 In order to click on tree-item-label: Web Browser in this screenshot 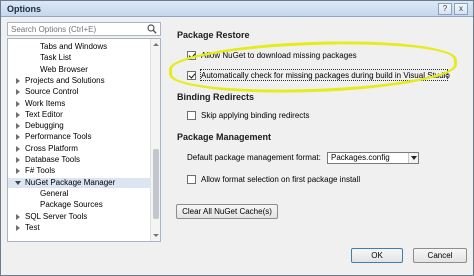, I will do `click(64, 69)`.